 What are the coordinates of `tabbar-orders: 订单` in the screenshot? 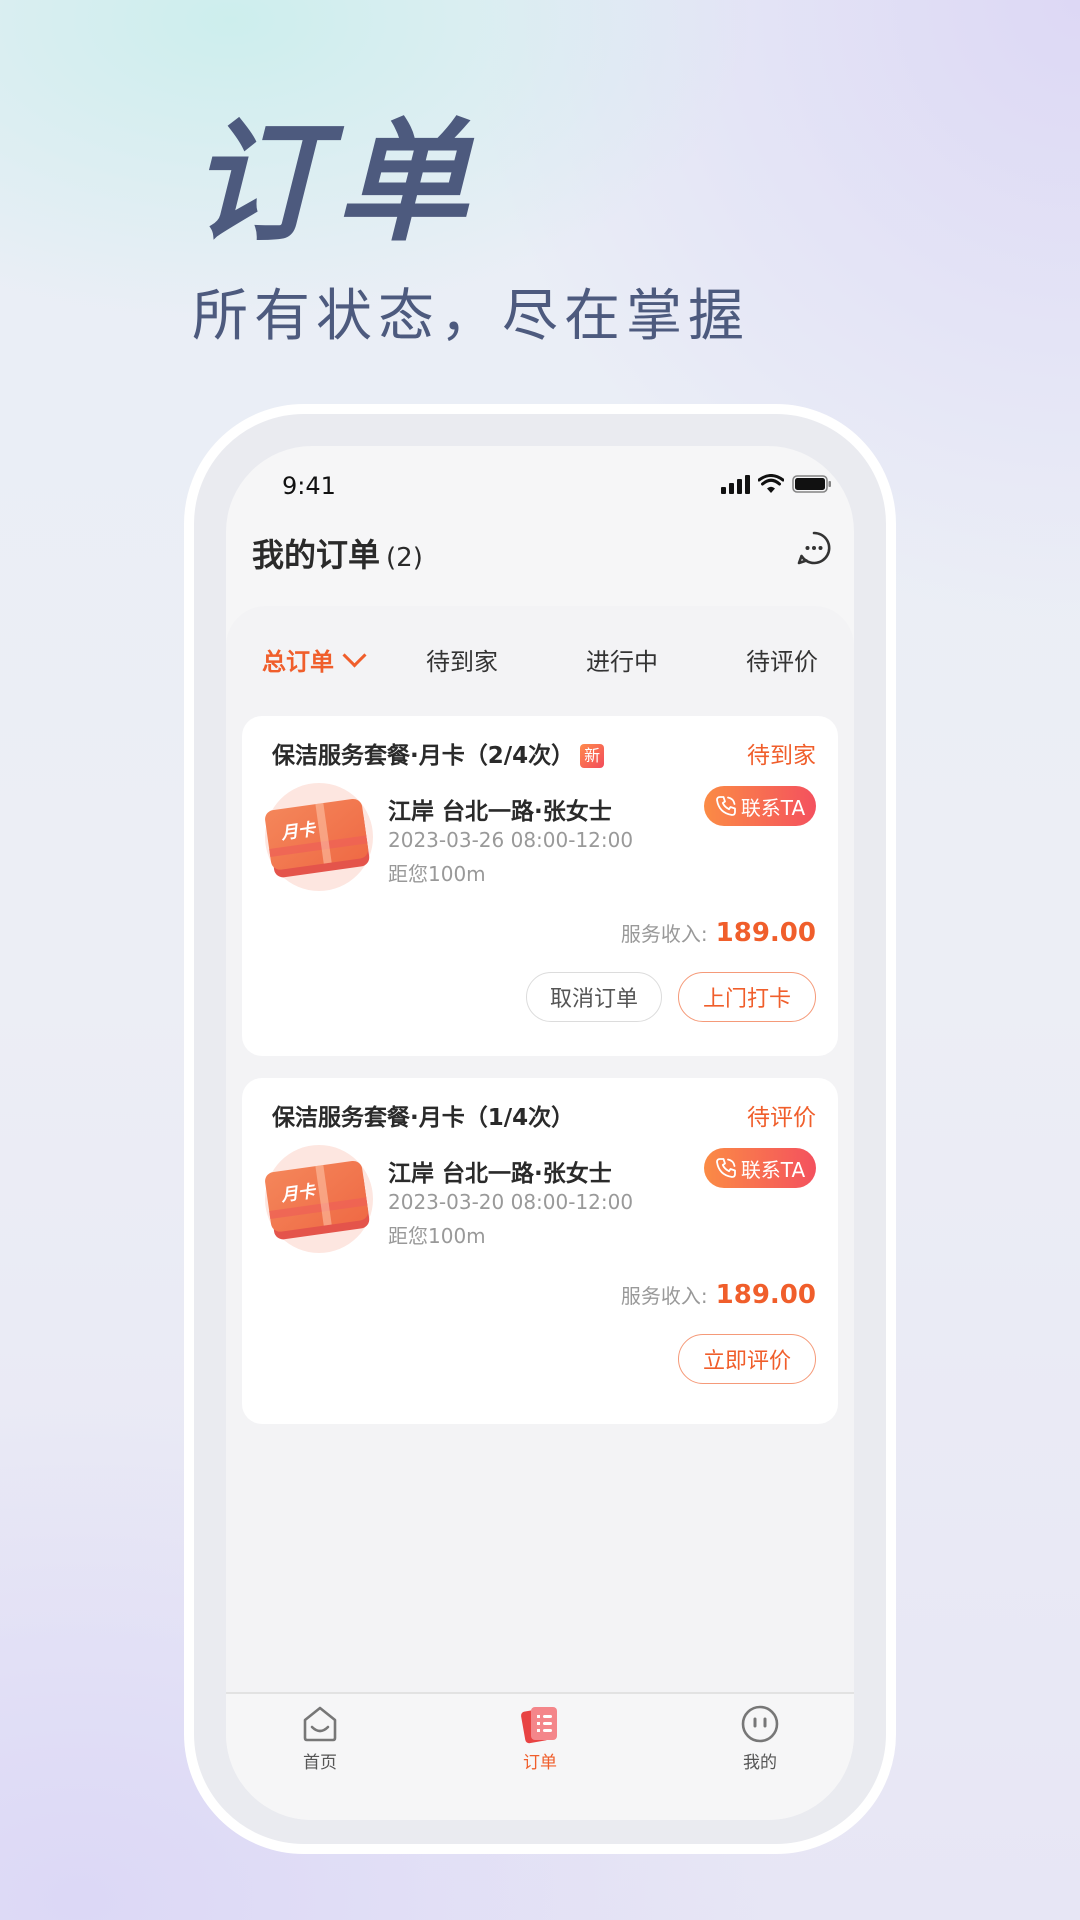 It's located at (540, 1738).